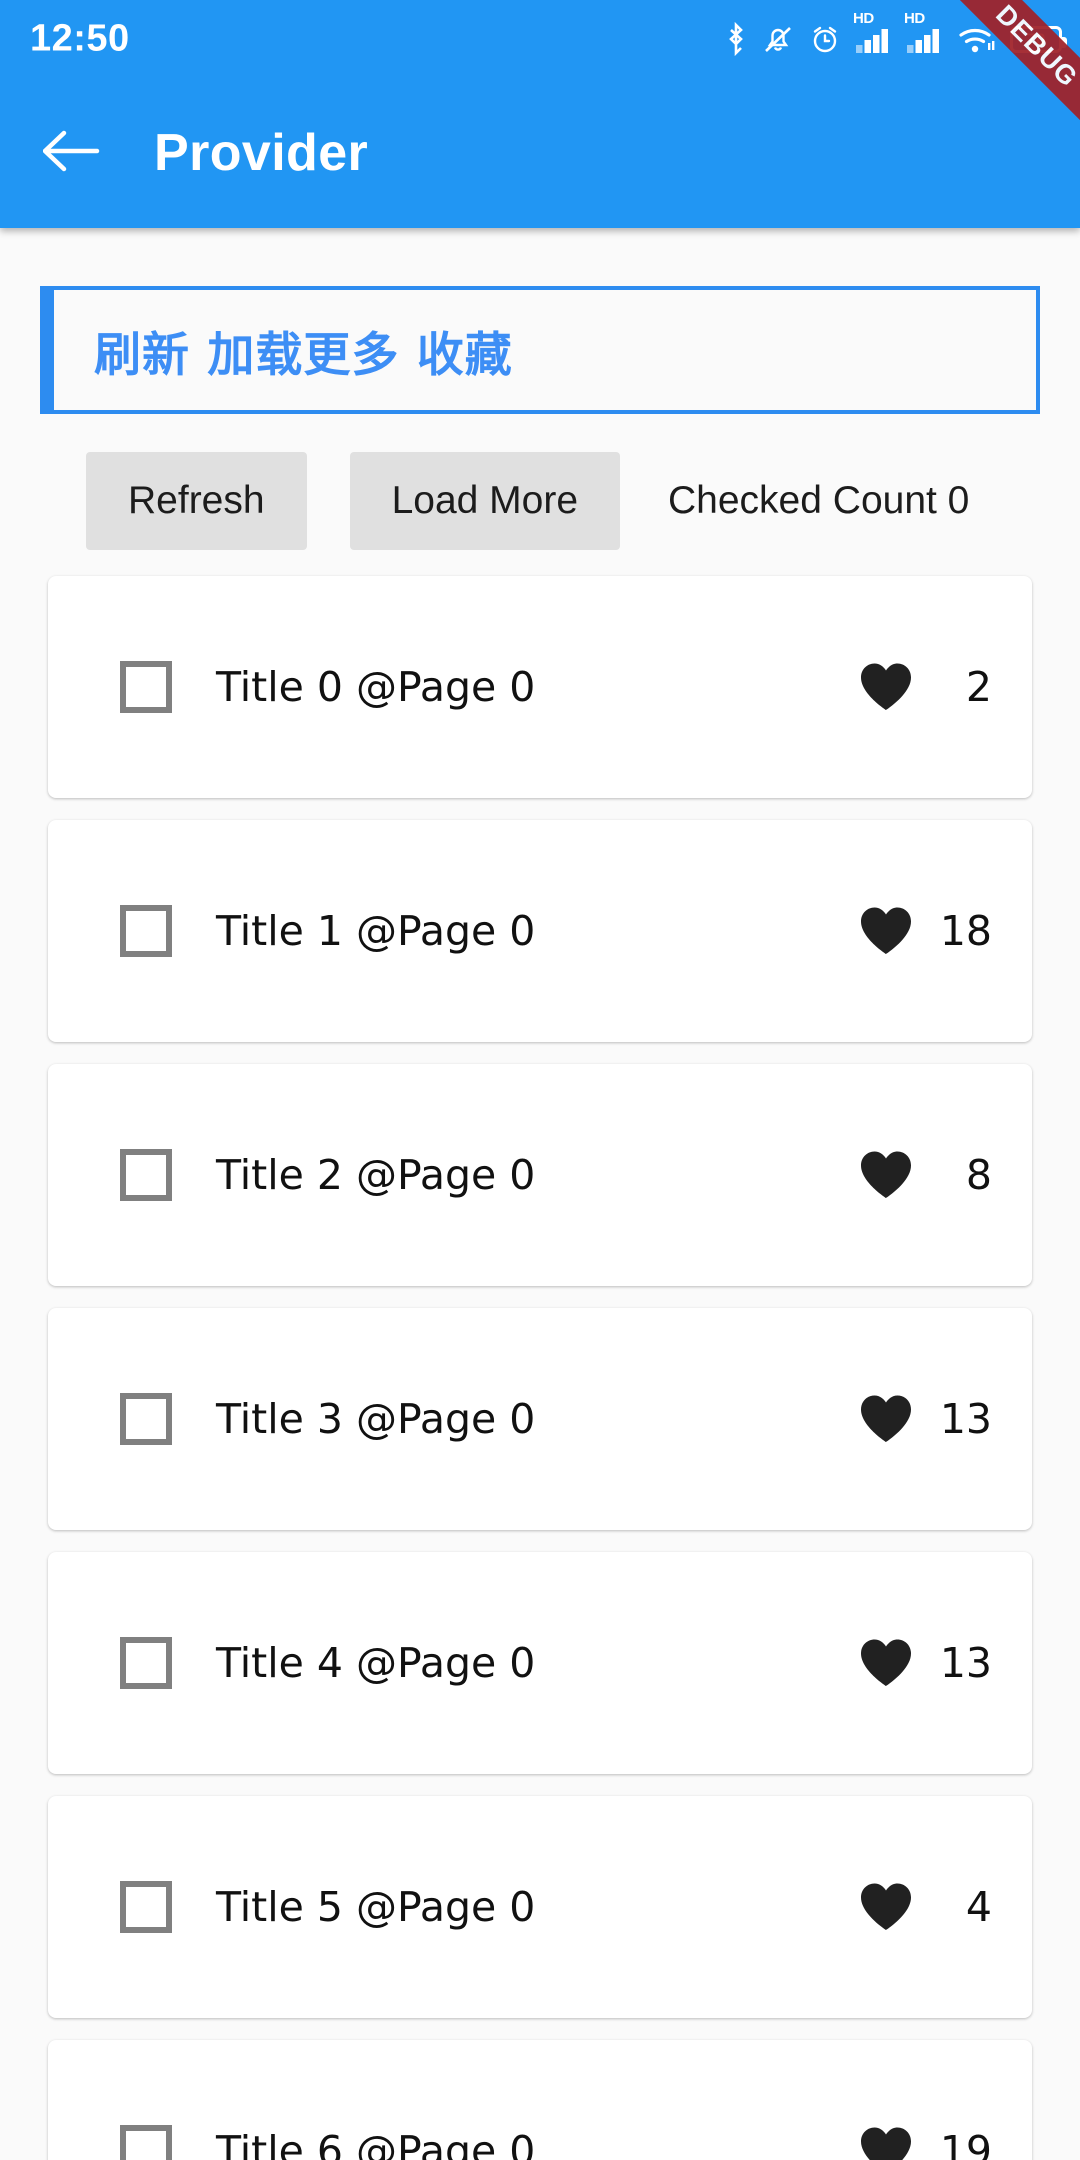 The height and width of the screenshot is (2160, 1080). What do you see at coordinates (540, 931) in the screenshot?
I see `list-item-1: Title 1 @Page 0 18` at bounding box center [540, 931].